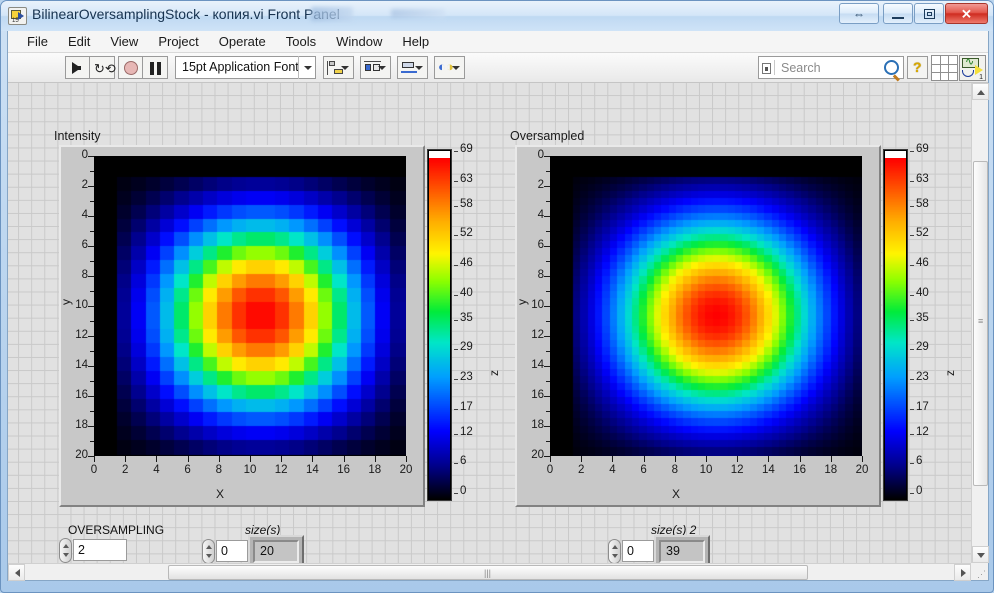 This screenshot has width=994, height=593. What do you see at coordinates (100, 550) in the screenshot?
I see `oversampling-input: 2` at bounding box center [100, 550].